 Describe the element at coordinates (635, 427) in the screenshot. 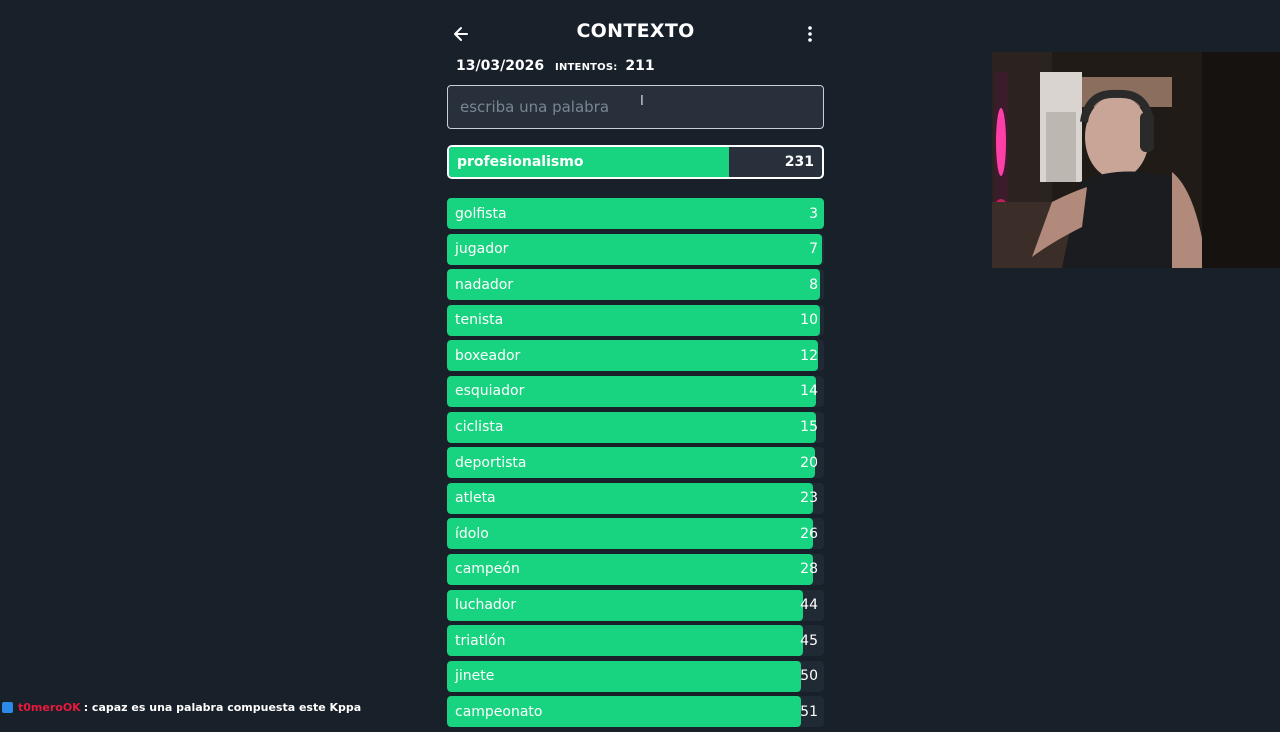

I see `guess-row: ciclista 15` at that location.